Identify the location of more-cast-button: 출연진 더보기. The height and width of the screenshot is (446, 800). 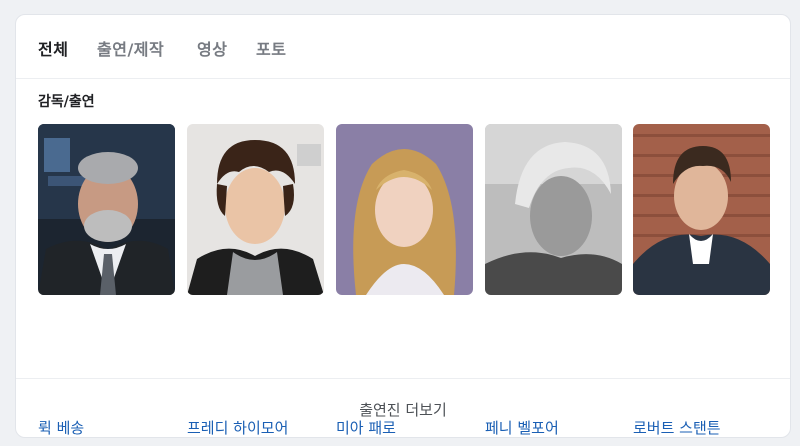
(403, 407).